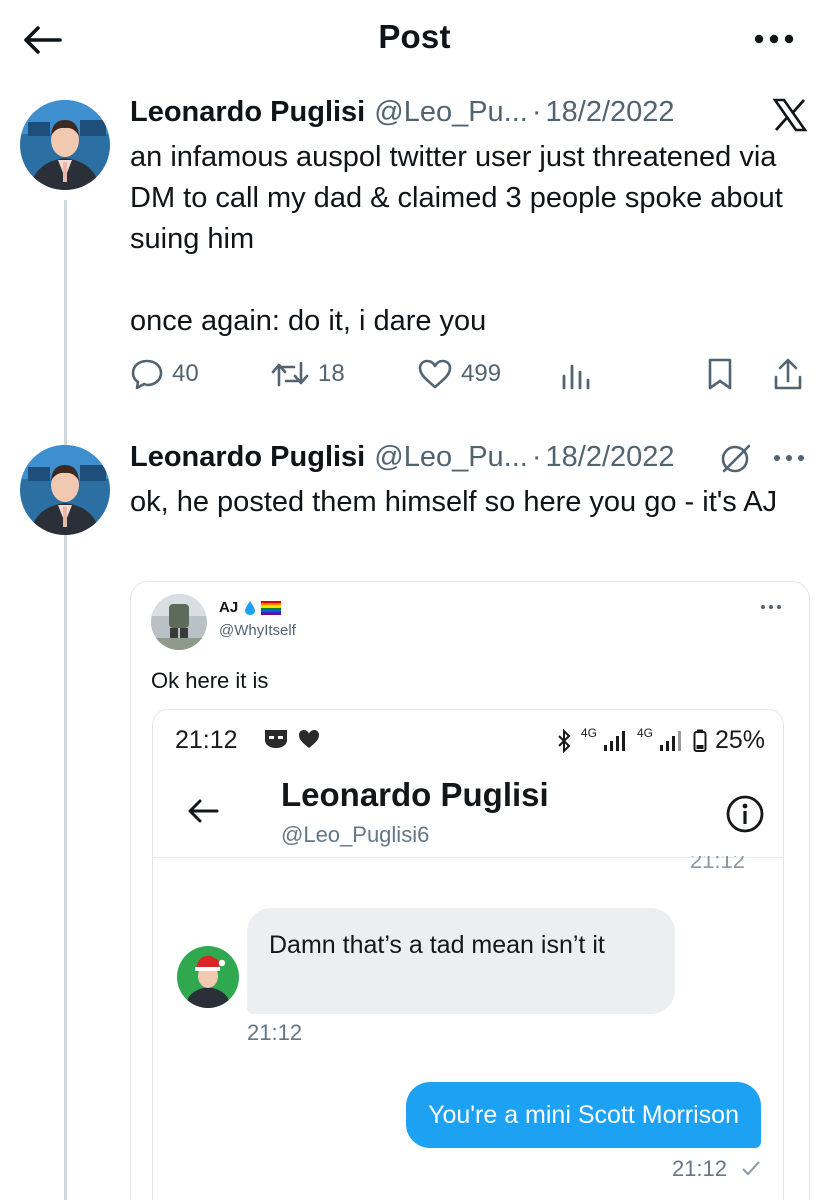 Image resolution: width=829 pixels, height=1200 pixels. What do you see at coordinates (271, 607) in the screenshot?
I see `rainbow-flag-icon` at bounding box center [271, 607].